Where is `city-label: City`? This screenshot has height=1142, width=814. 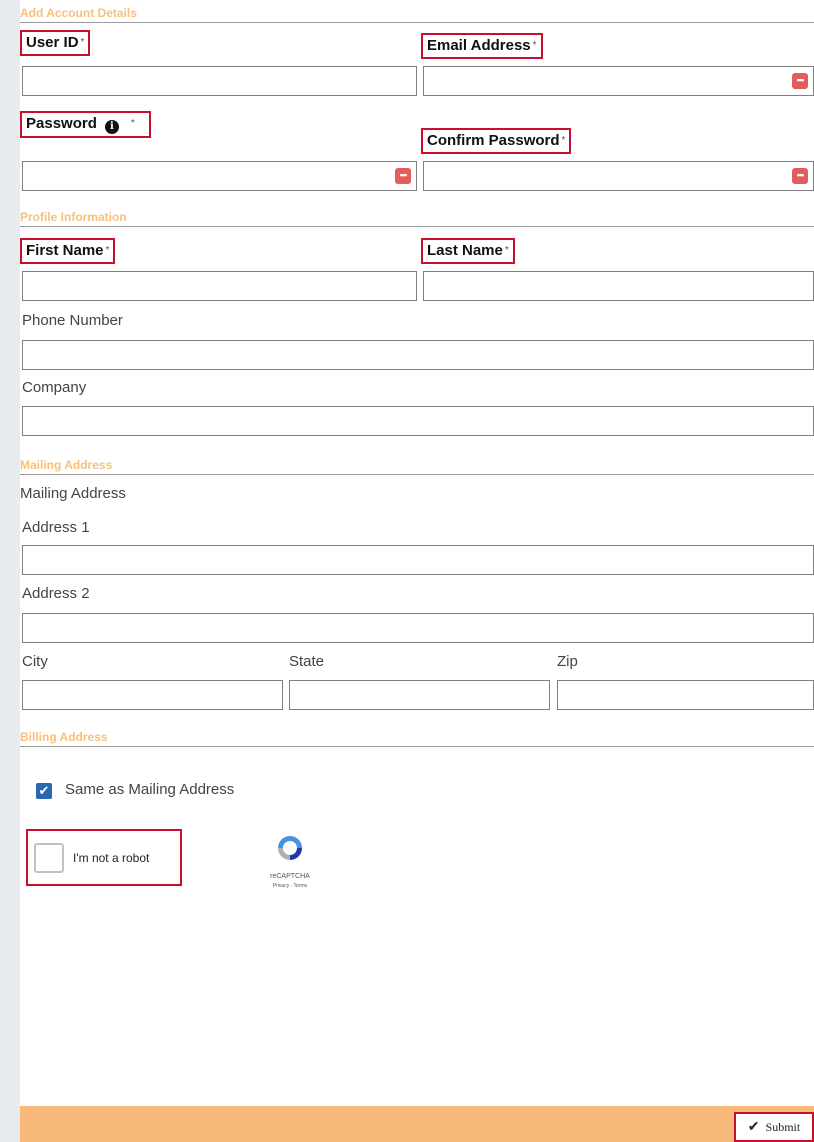
city-label: City is located at coordinates (35, 661).